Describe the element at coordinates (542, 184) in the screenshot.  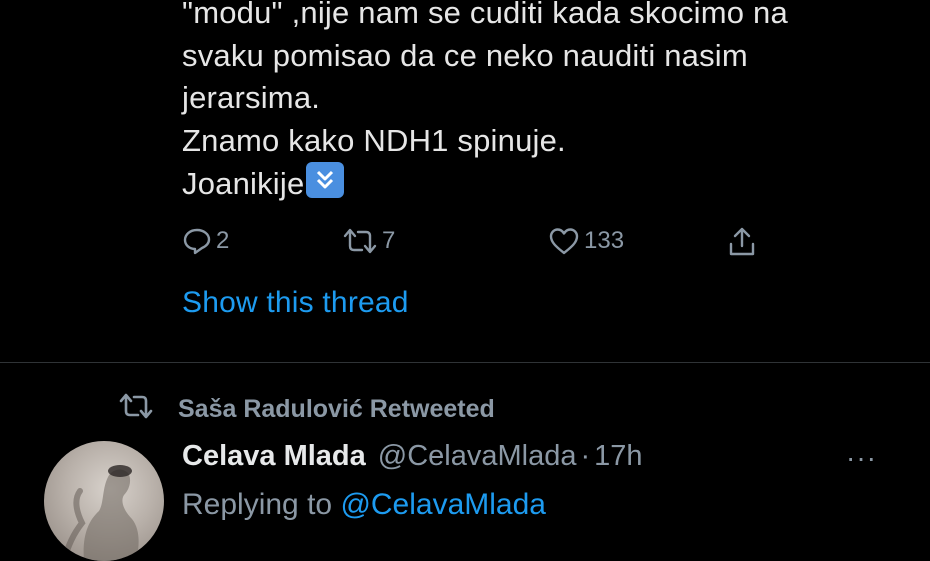
I see `tweet-text-line-signature: Joanikije` at that location.